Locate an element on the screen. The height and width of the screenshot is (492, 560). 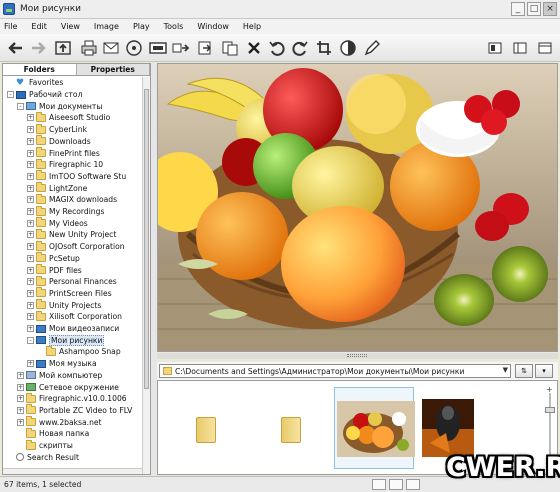
tree-item: + Portable ZC Video to FLV is located at coordinates (74, 410).